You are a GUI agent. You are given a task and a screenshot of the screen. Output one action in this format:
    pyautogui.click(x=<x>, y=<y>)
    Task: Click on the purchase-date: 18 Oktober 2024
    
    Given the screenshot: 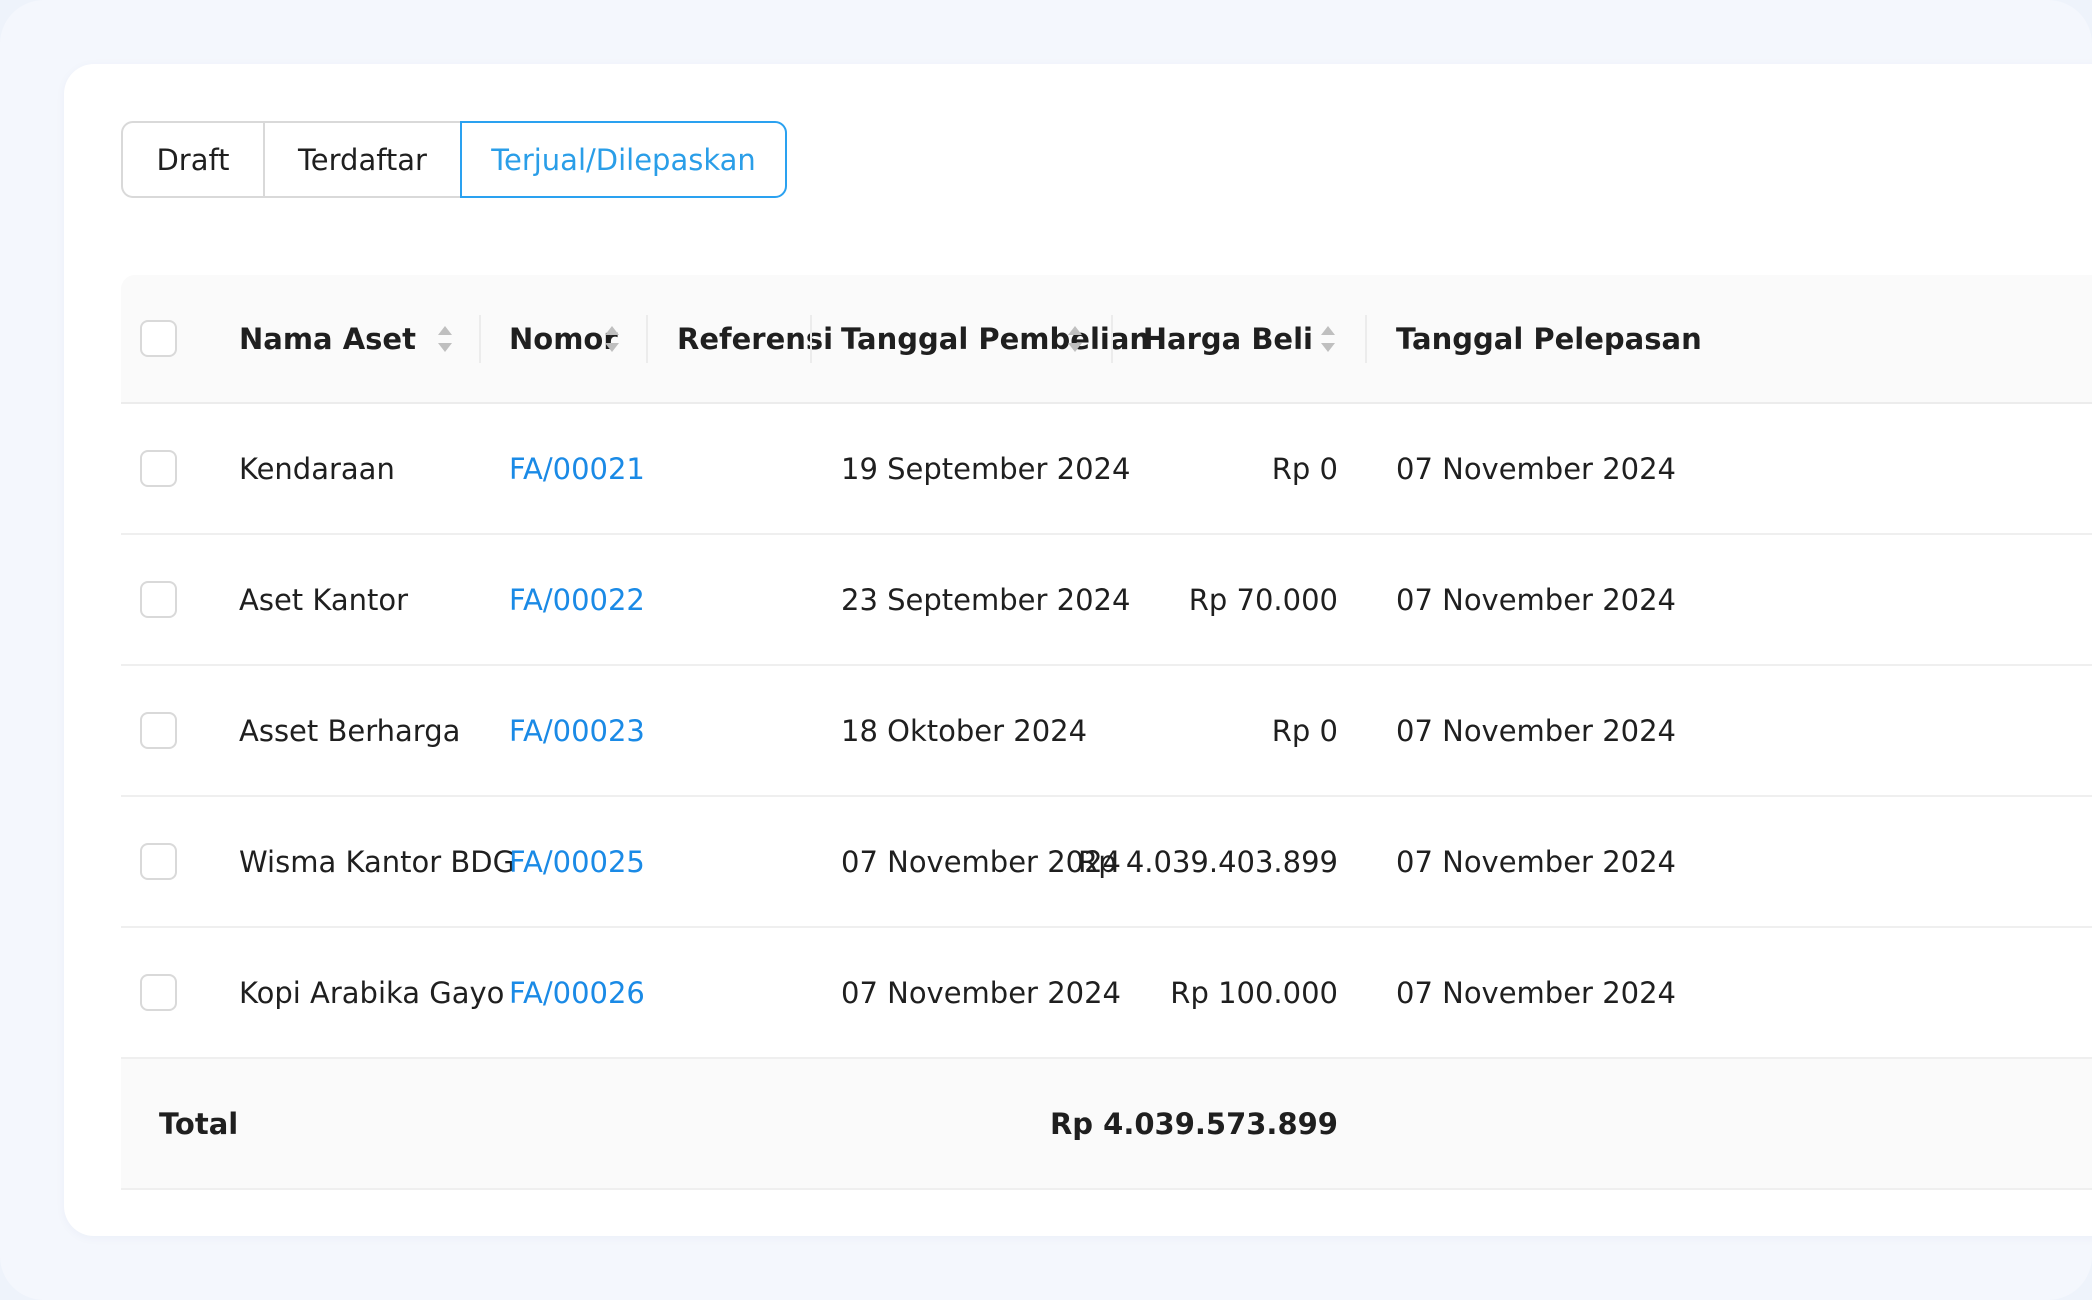 What is the action you would take?
    pyautogui.click(x=964, y=730)
    